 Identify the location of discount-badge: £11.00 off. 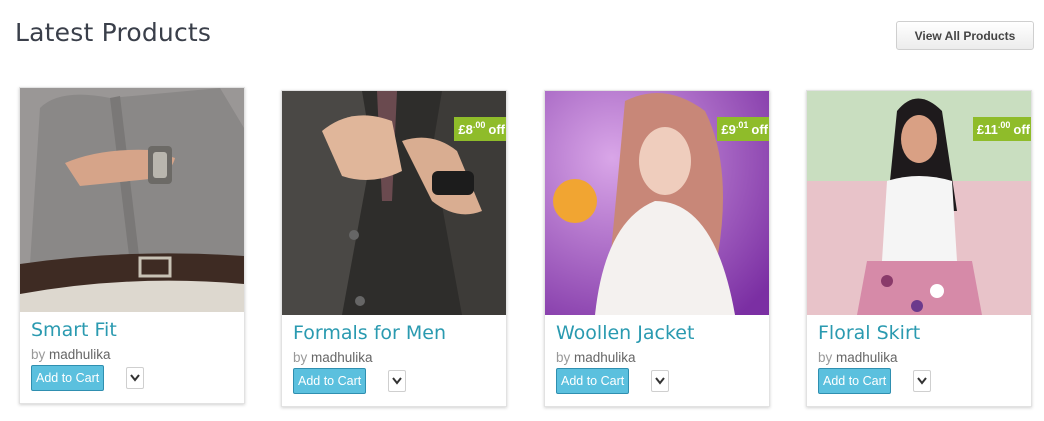
(1001, 129).